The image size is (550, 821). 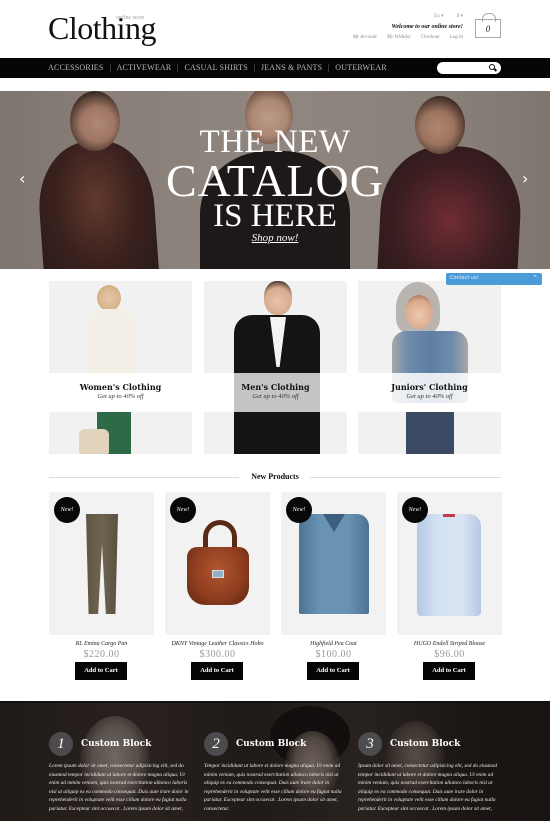 What do you see at coordinates (449, 644) in the screenshot?
I see `product-name: HUGO Endell Striped Blouse` at bounding box center [449, 644].